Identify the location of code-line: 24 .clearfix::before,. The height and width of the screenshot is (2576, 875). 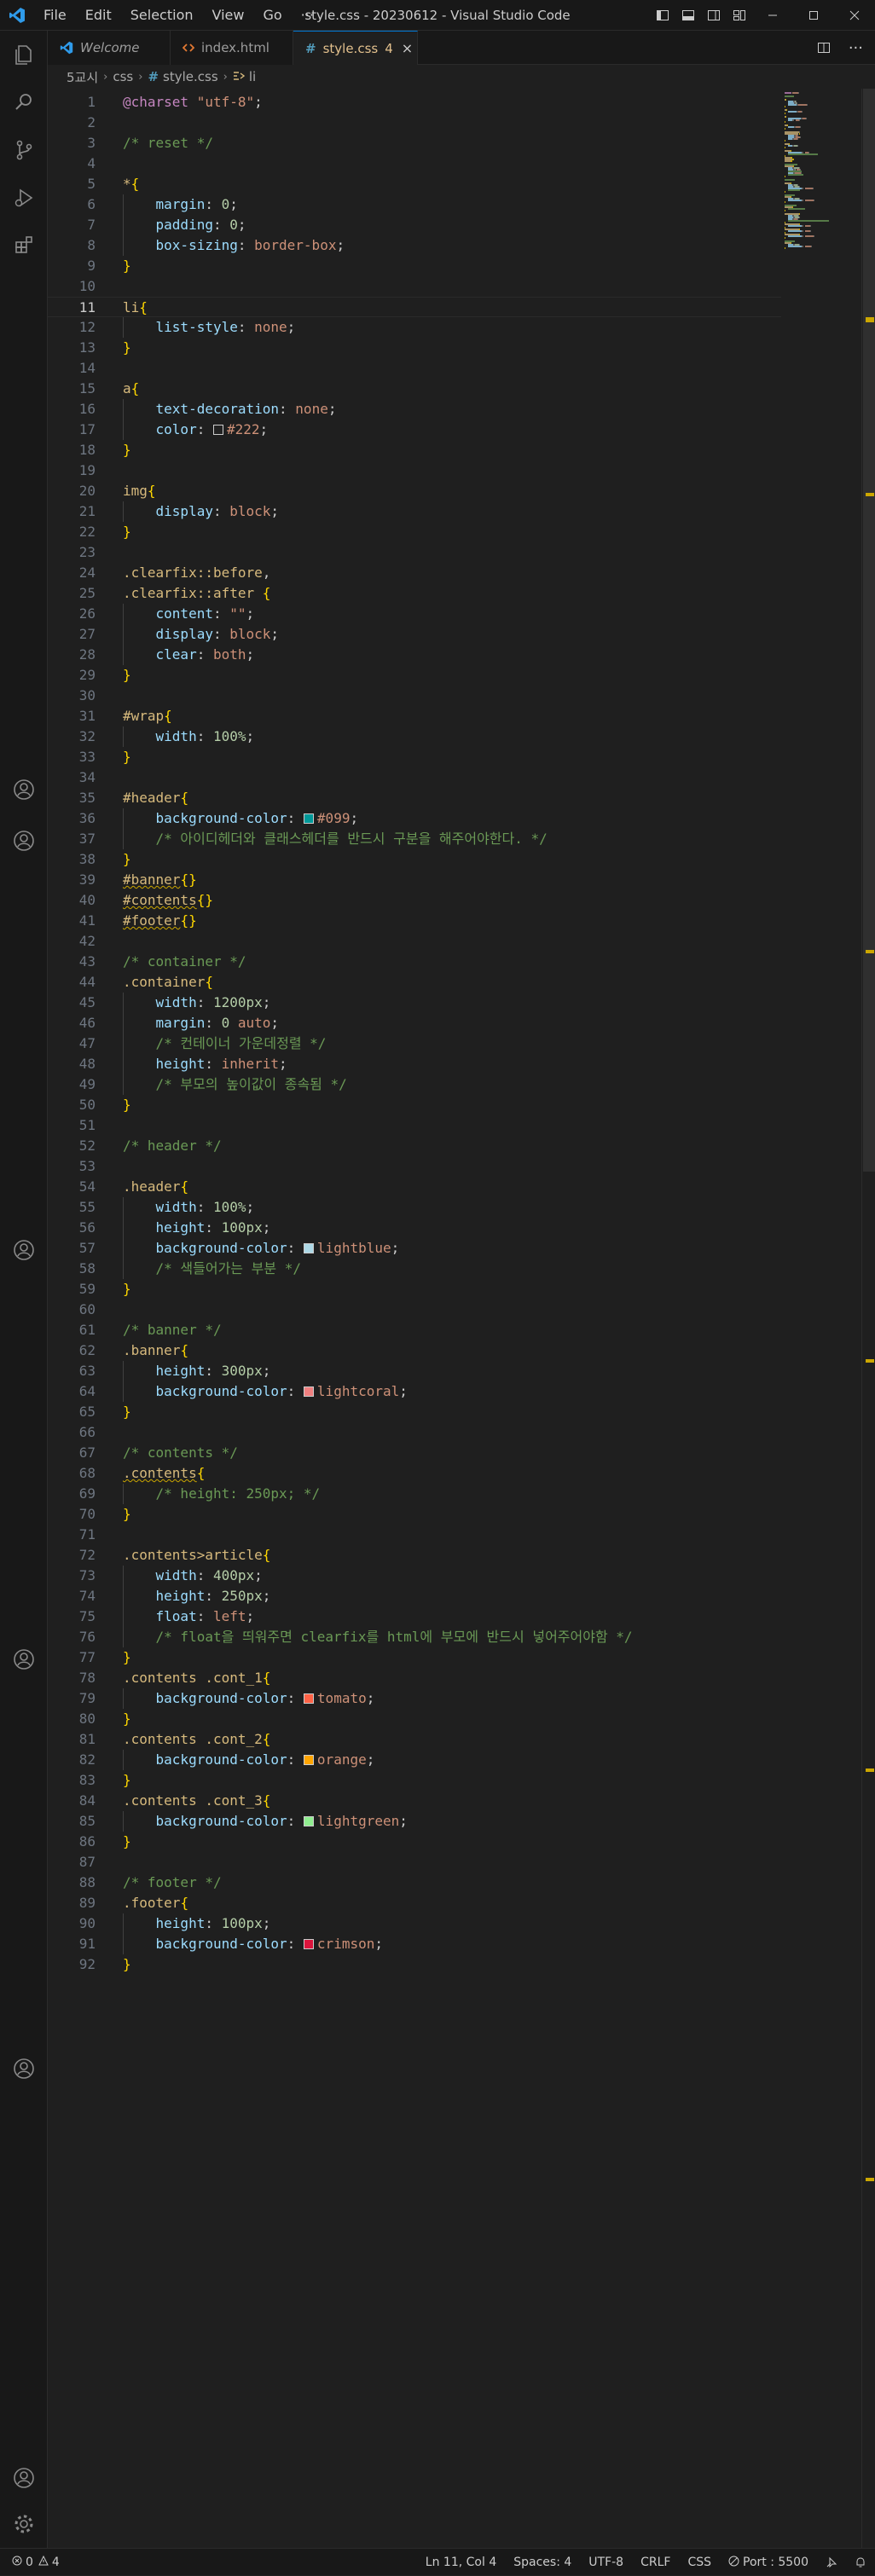
(414, 573).